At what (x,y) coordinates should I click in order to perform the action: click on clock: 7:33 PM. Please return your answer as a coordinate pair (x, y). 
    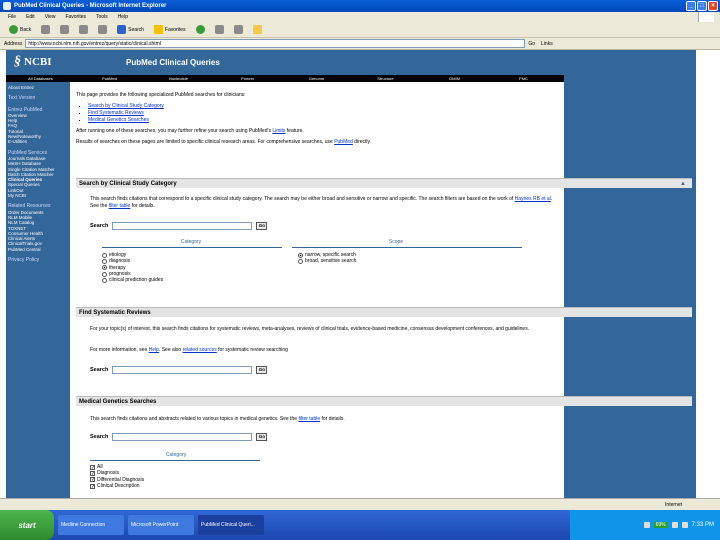
    Looking at the image, I should click on (703, 525).